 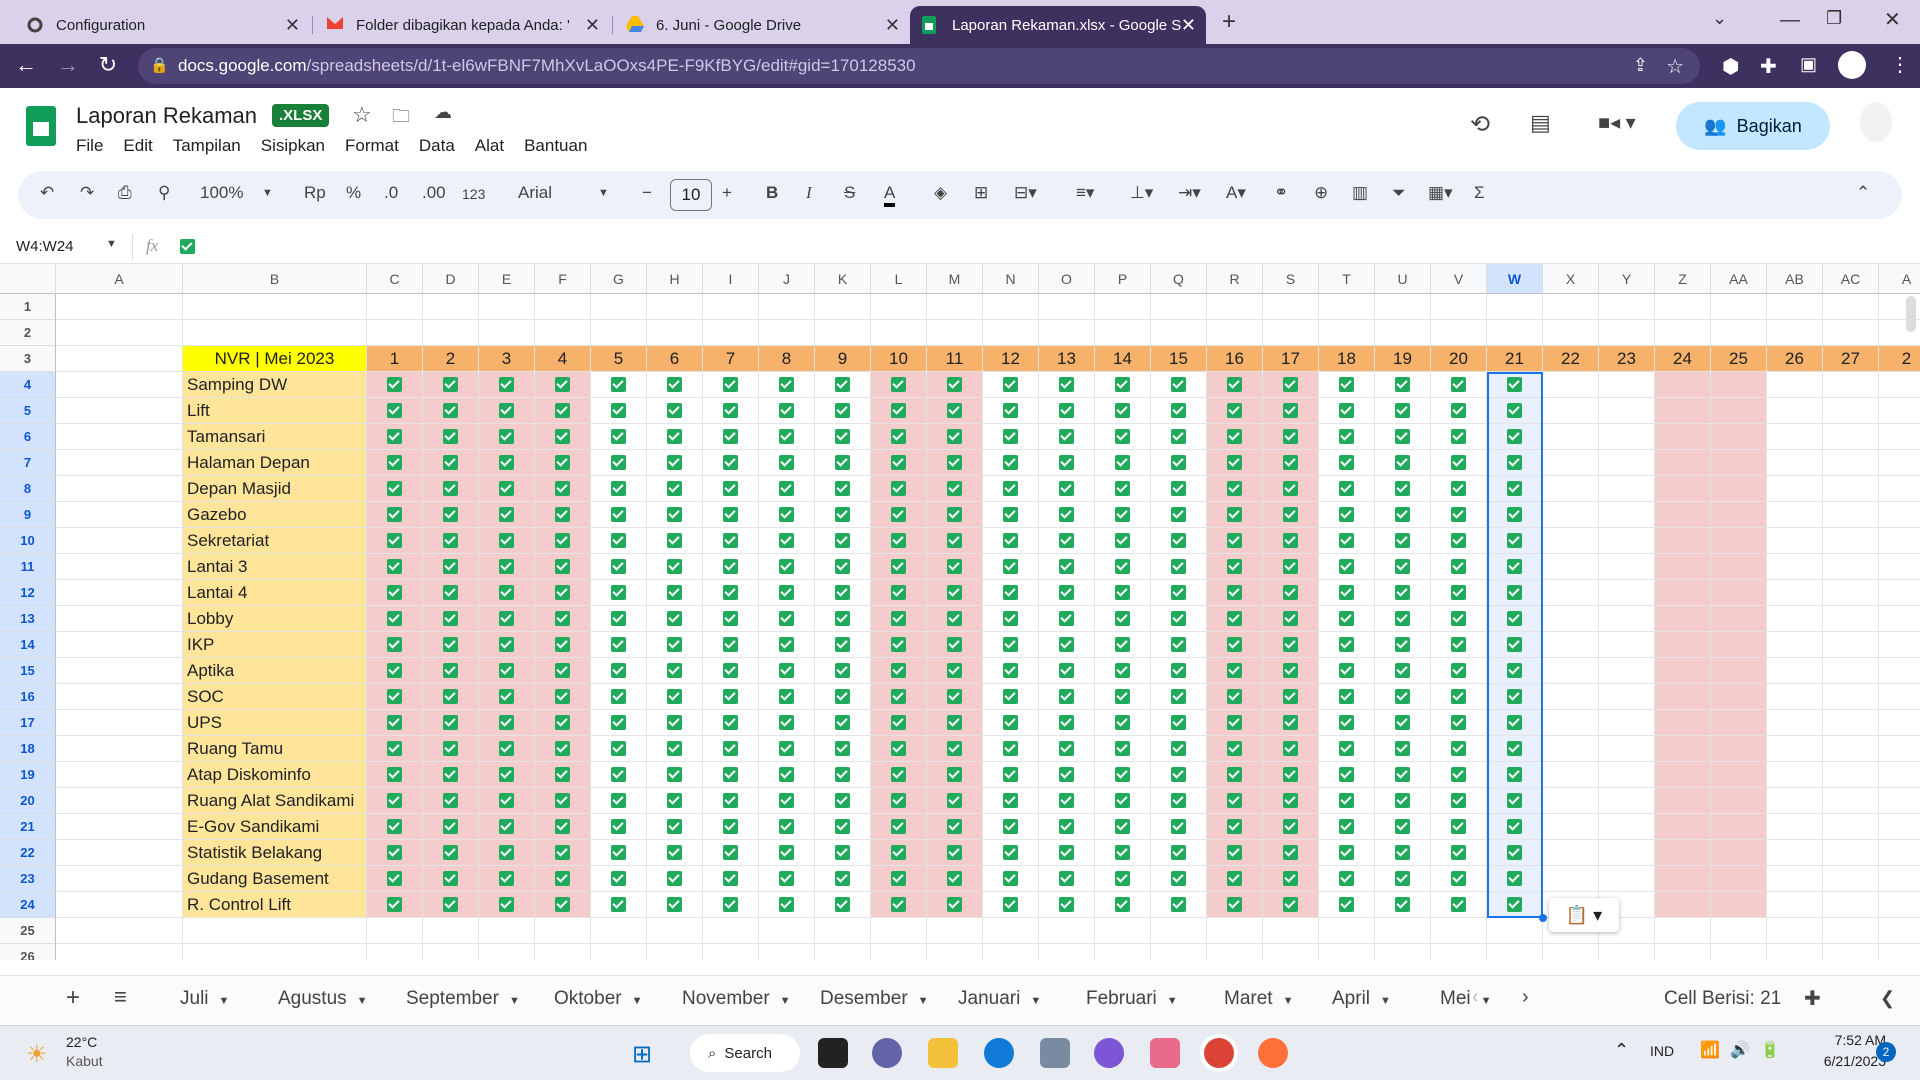 What do you see at coordinates (1627, 359) in the screenshot?
I see `day-header-cell: 23` at bounding box center [1627, 359].